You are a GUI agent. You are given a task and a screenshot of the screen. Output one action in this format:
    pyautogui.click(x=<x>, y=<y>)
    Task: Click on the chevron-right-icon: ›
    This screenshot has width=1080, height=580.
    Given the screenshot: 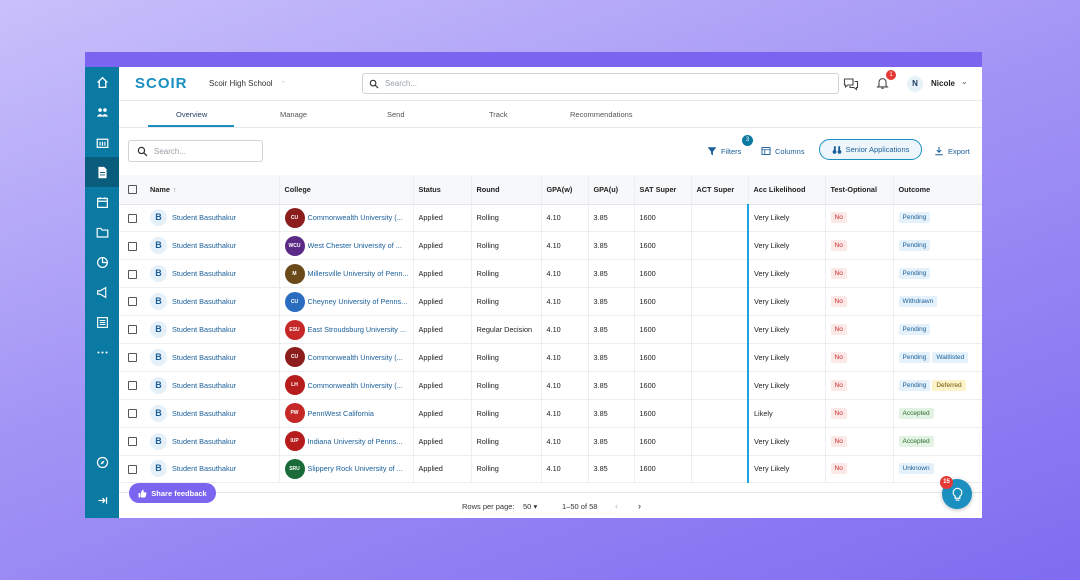 What is the action you would take?
    pyautogui.click(x=639, y=506)
    